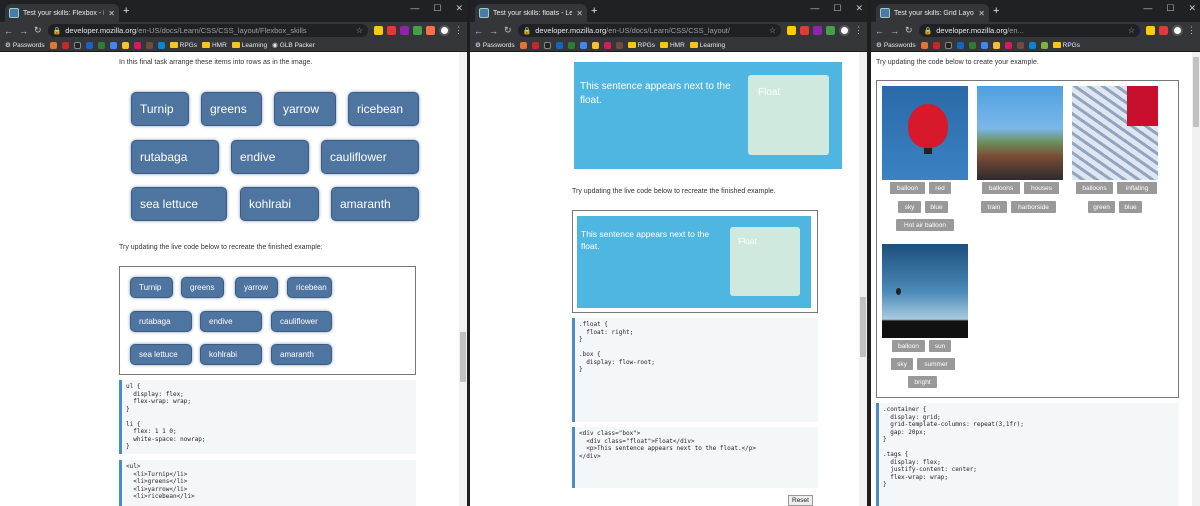 Image resolution: width=1200 pixels, height=506 pixels. What do you see at coordinates (463, 357) in the screenshot?
I see `scrollbar-thumb` at bounding box center [463, 357].